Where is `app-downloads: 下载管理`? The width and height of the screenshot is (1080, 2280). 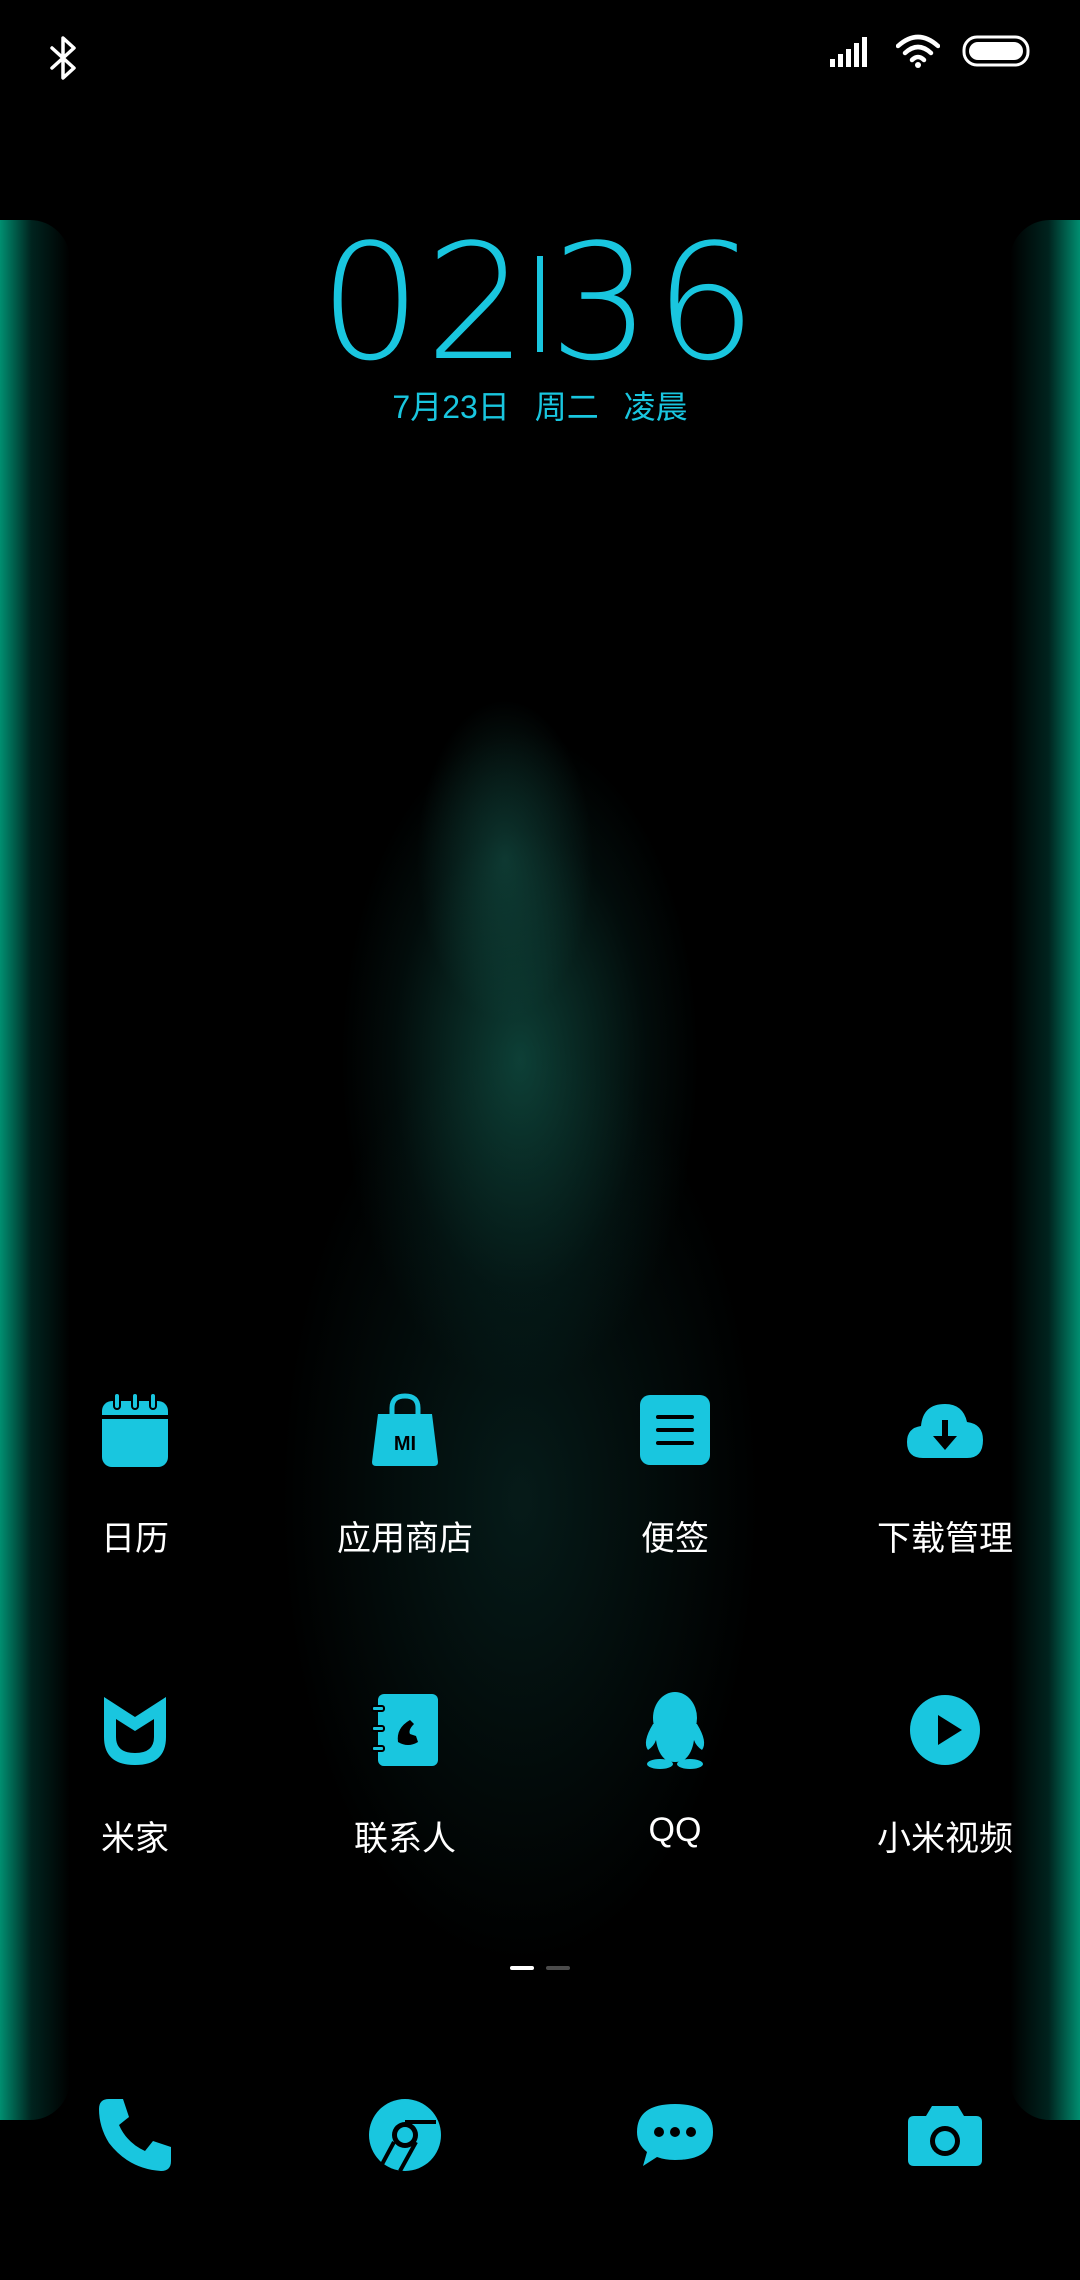
app-downloads: 下载管理 is located at coordinates (945, 1535).